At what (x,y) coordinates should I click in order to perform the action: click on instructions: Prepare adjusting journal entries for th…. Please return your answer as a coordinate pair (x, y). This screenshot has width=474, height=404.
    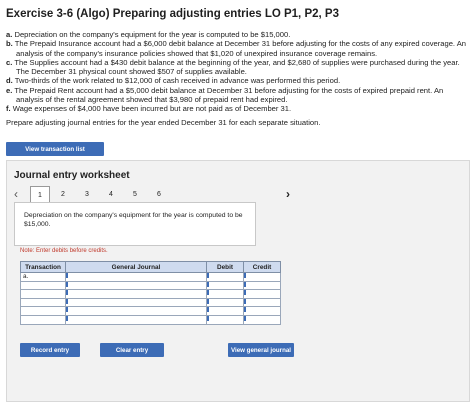
    Looking at the image, I should click on (163, 122).